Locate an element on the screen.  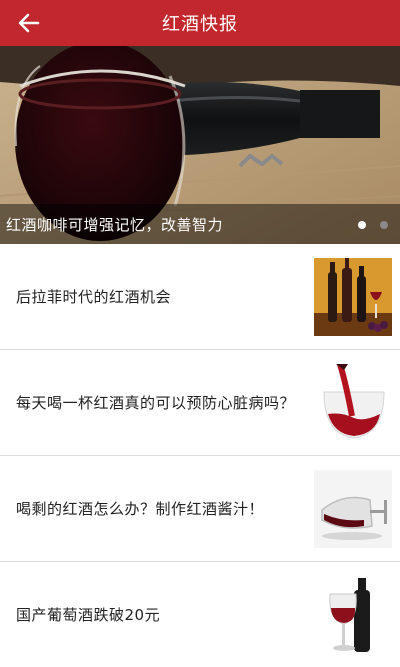
app-header: 红酒快报 is located at coordinates (200, 23).